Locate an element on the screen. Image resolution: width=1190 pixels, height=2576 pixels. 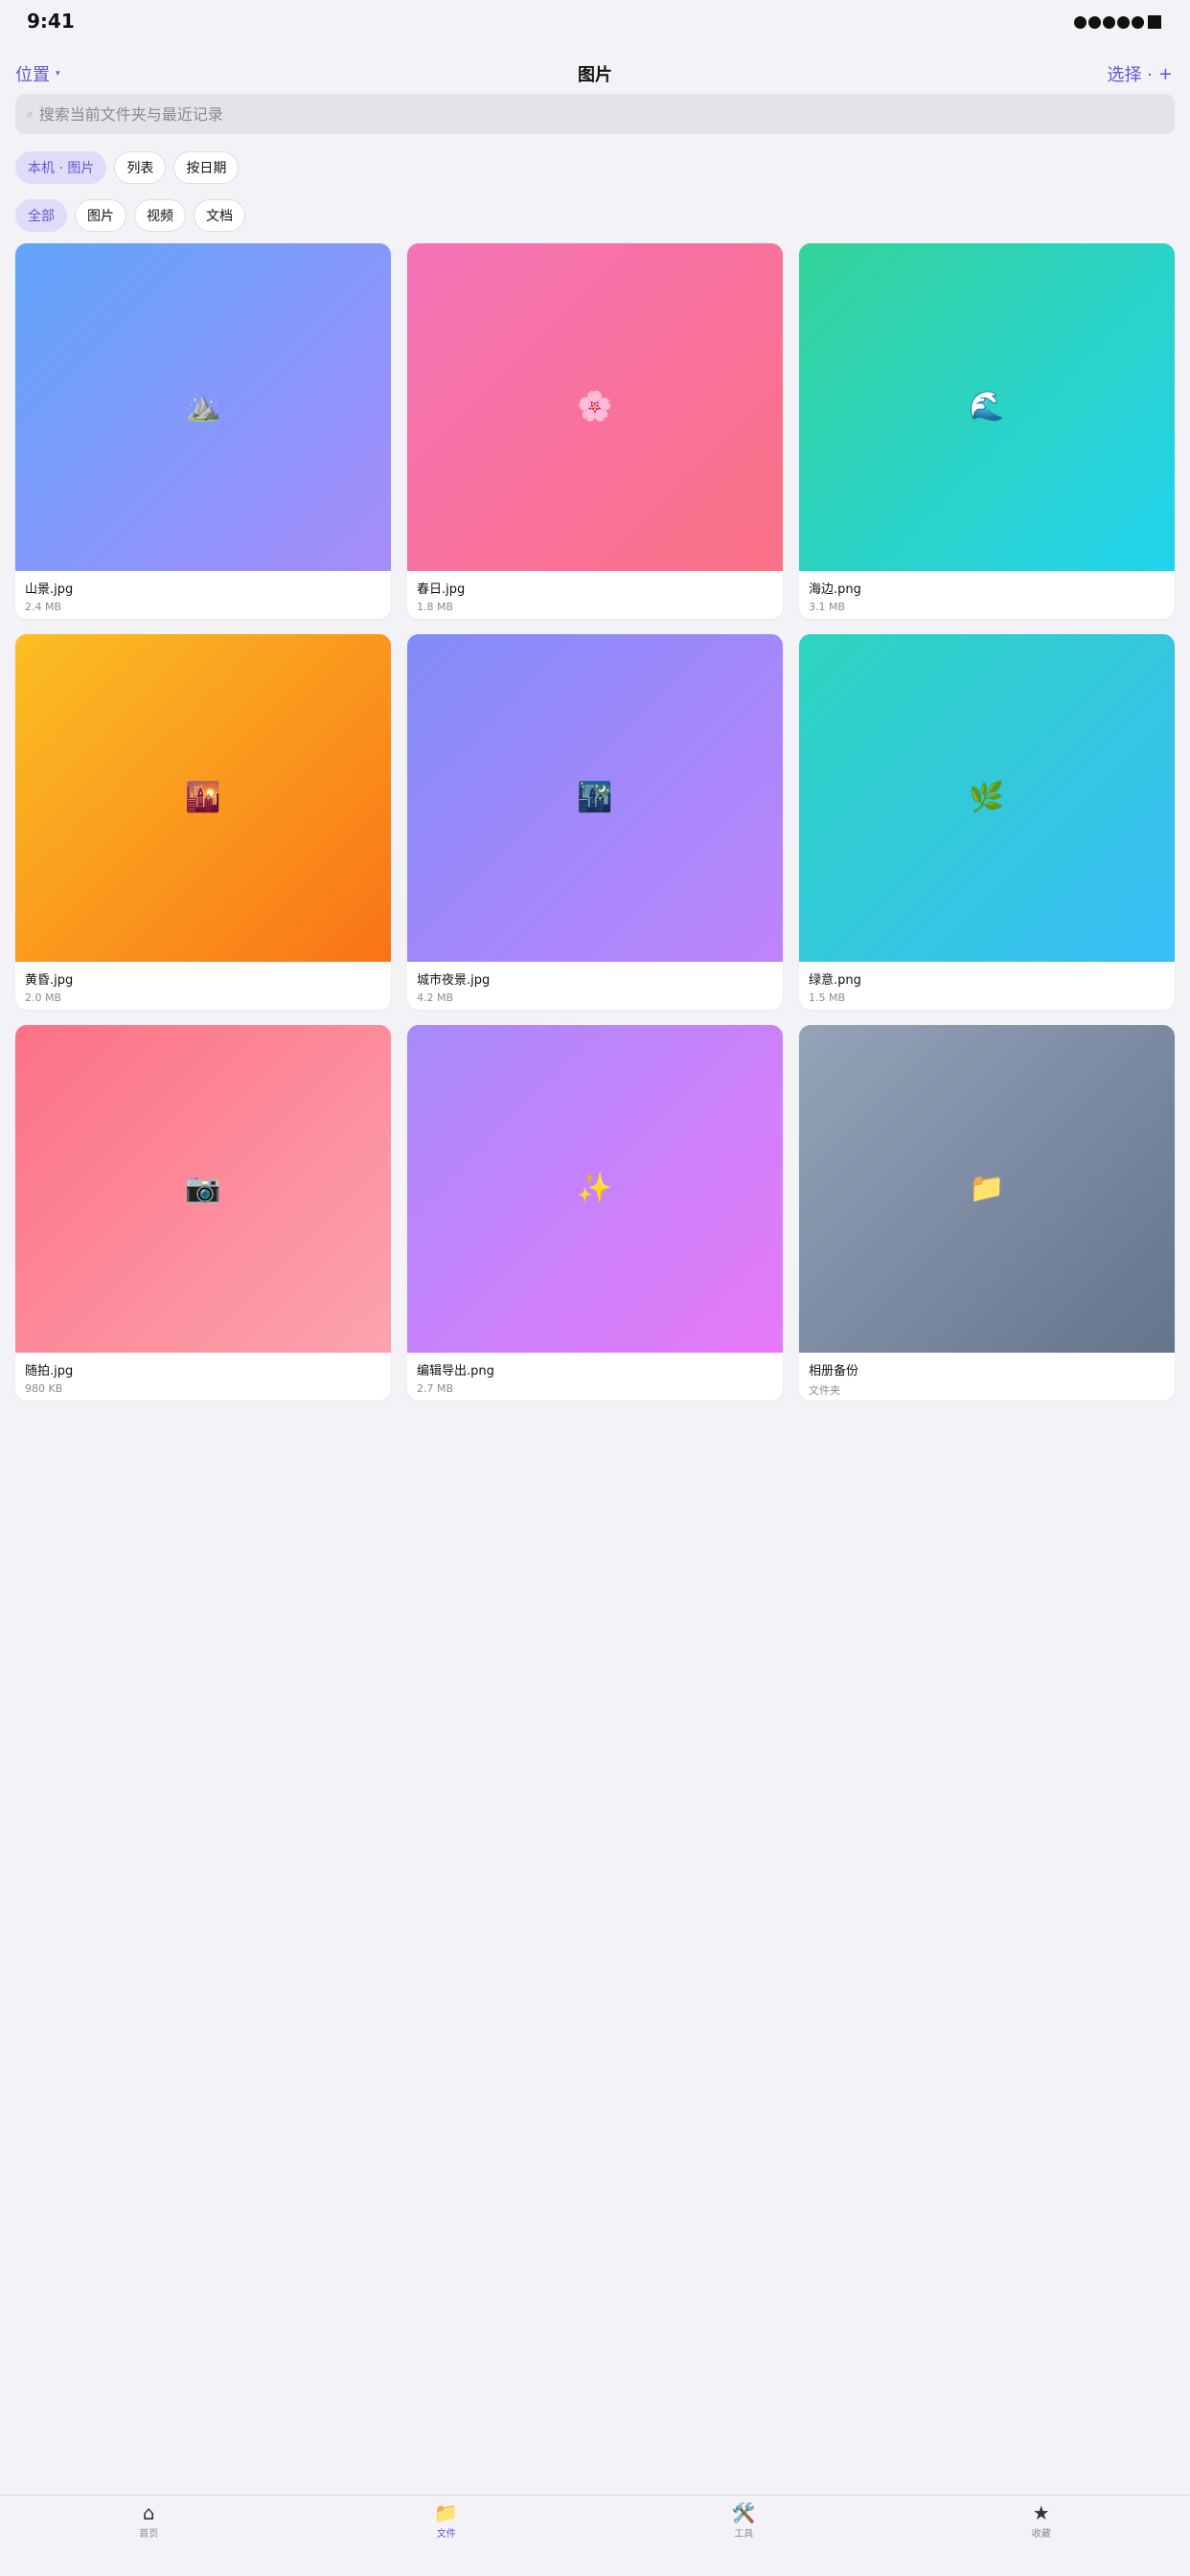
search-bar: ⌕ is located at coordinates (595, 114).